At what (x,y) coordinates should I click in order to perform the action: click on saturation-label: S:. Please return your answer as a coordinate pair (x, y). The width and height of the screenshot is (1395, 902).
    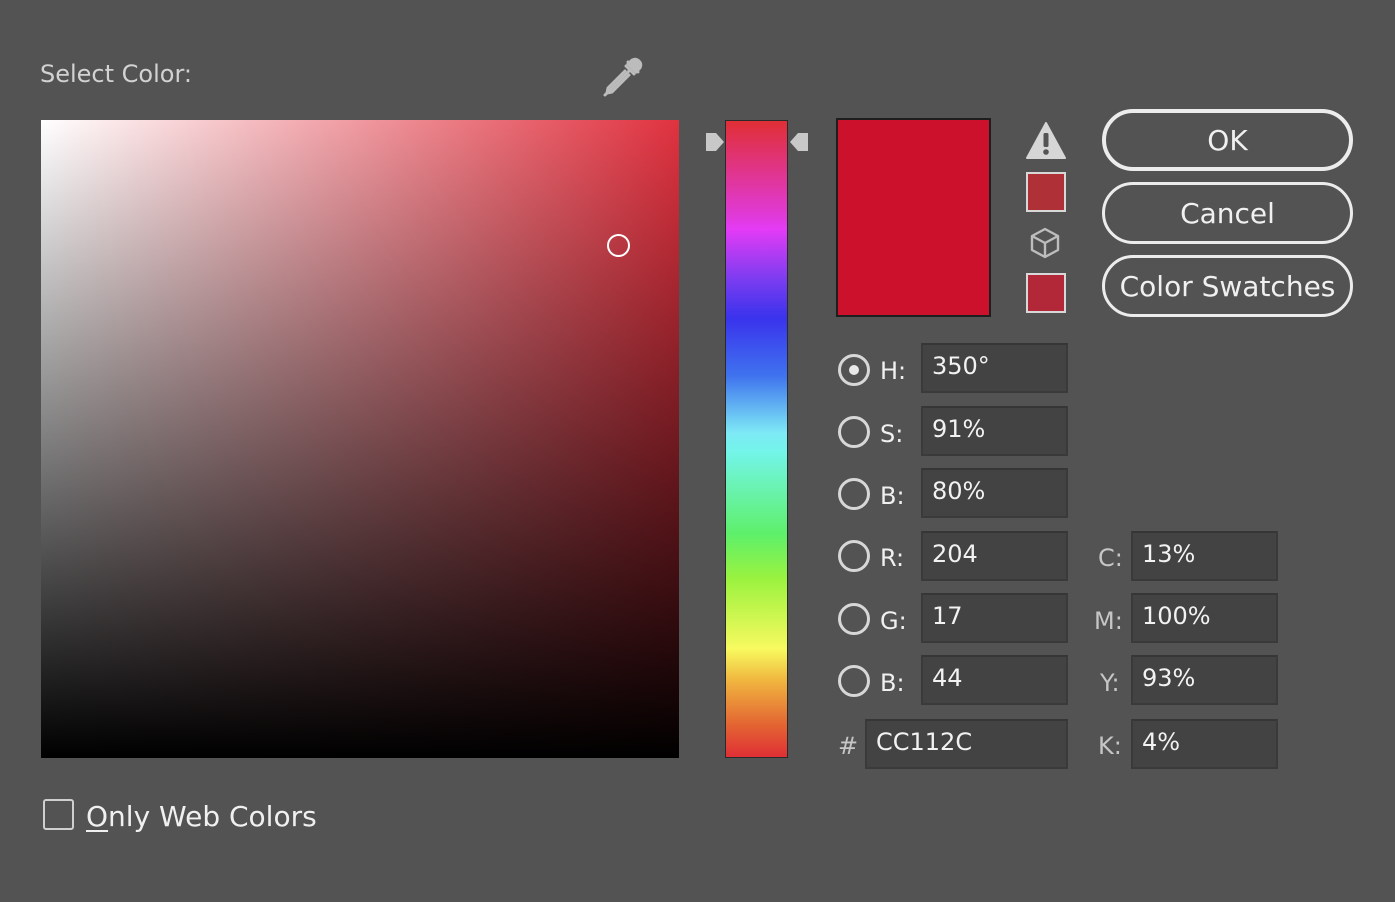
    Looking at the image, I should click on (892, 434).